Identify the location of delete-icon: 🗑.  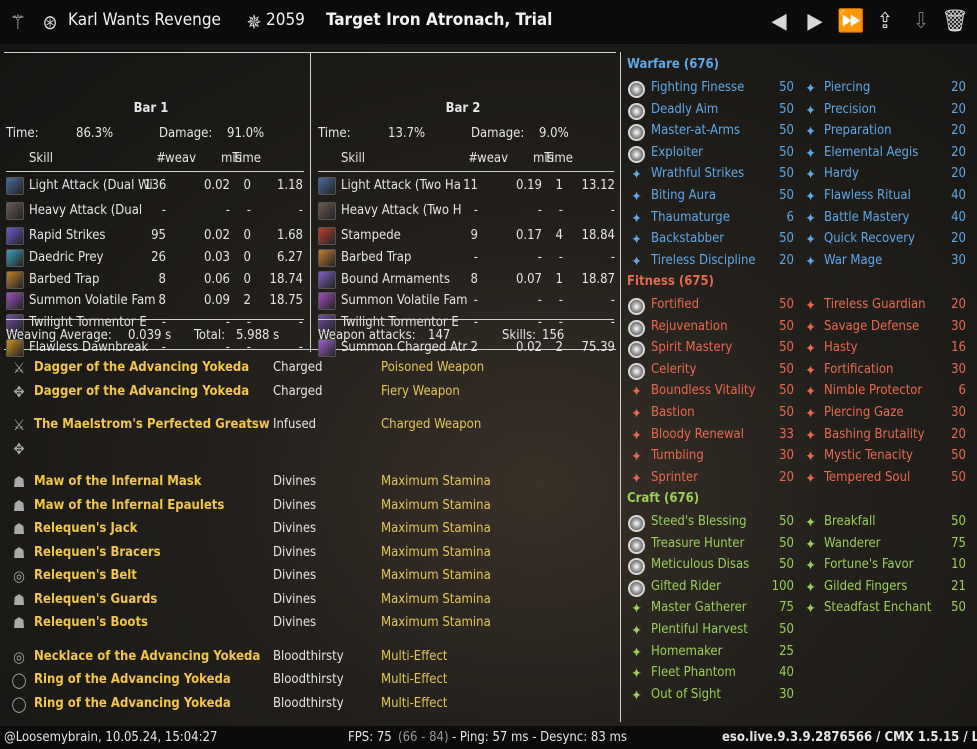
(955, 22).